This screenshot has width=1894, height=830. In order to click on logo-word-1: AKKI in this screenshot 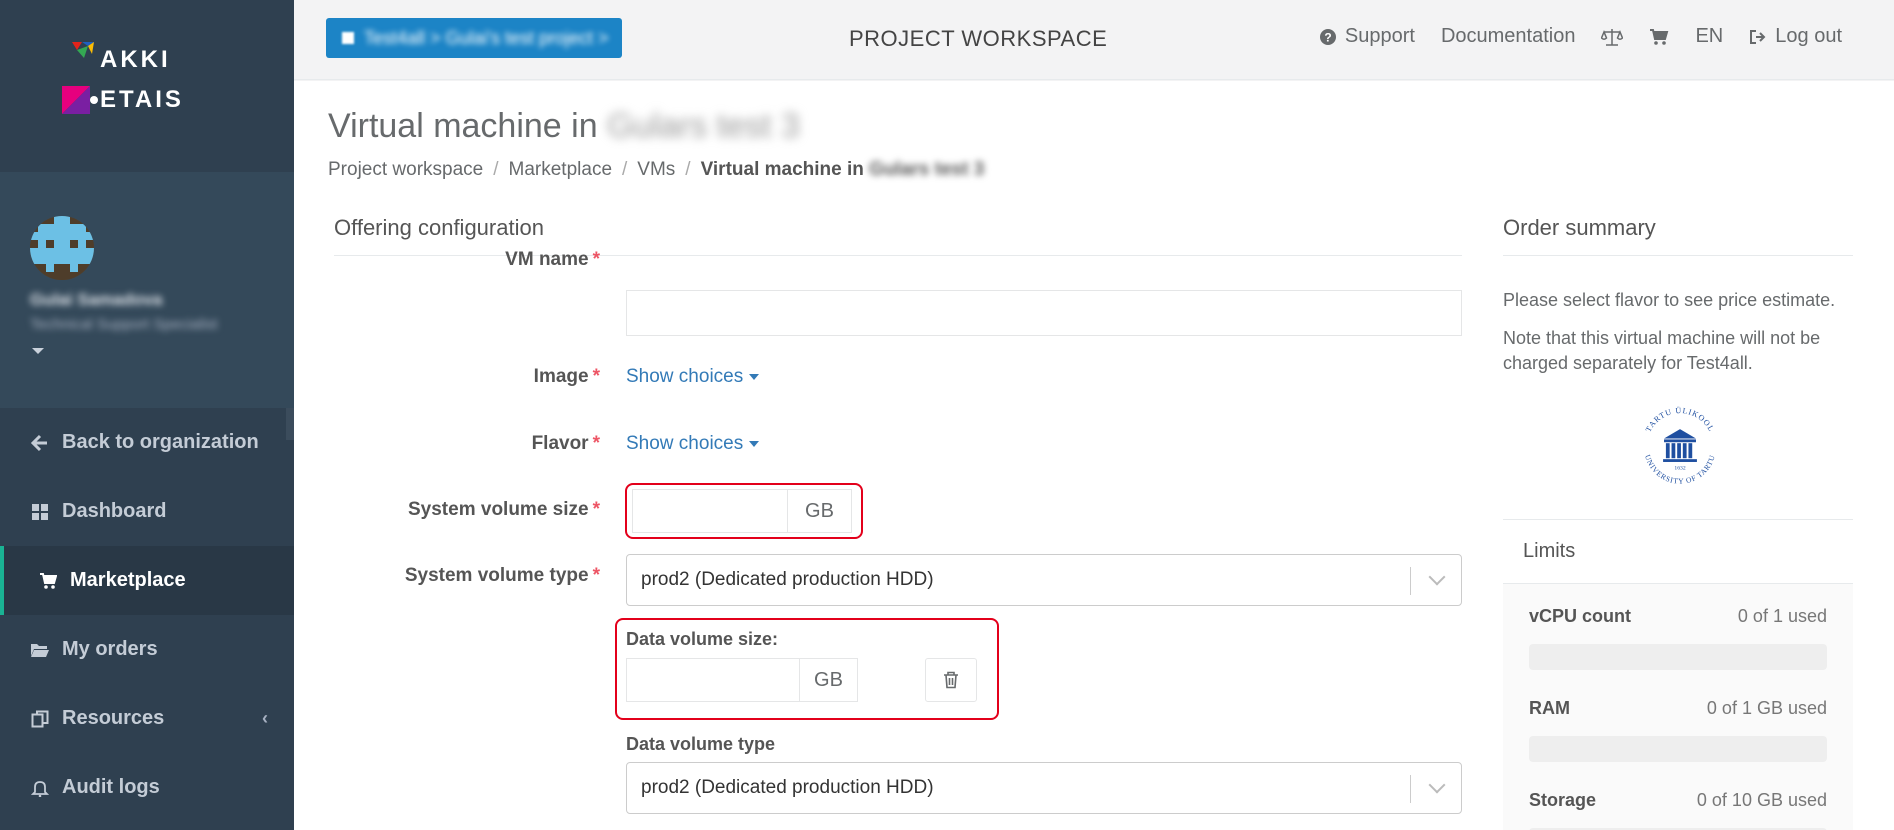, I will do `click(135, 59)`.